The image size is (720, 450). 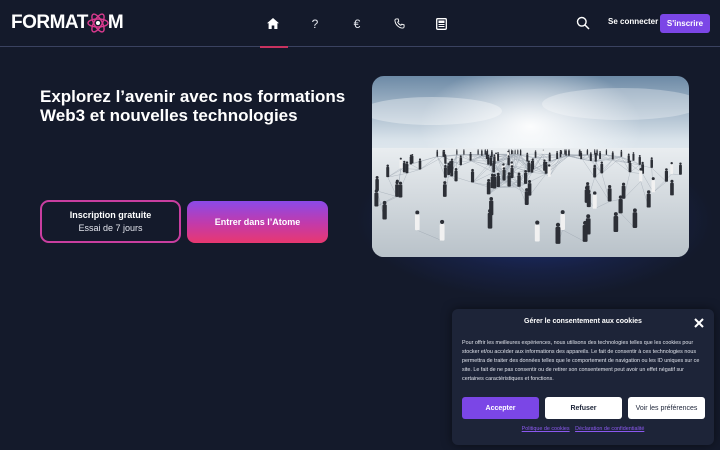 I want to click on search-icon, so click(x=583, y=23).